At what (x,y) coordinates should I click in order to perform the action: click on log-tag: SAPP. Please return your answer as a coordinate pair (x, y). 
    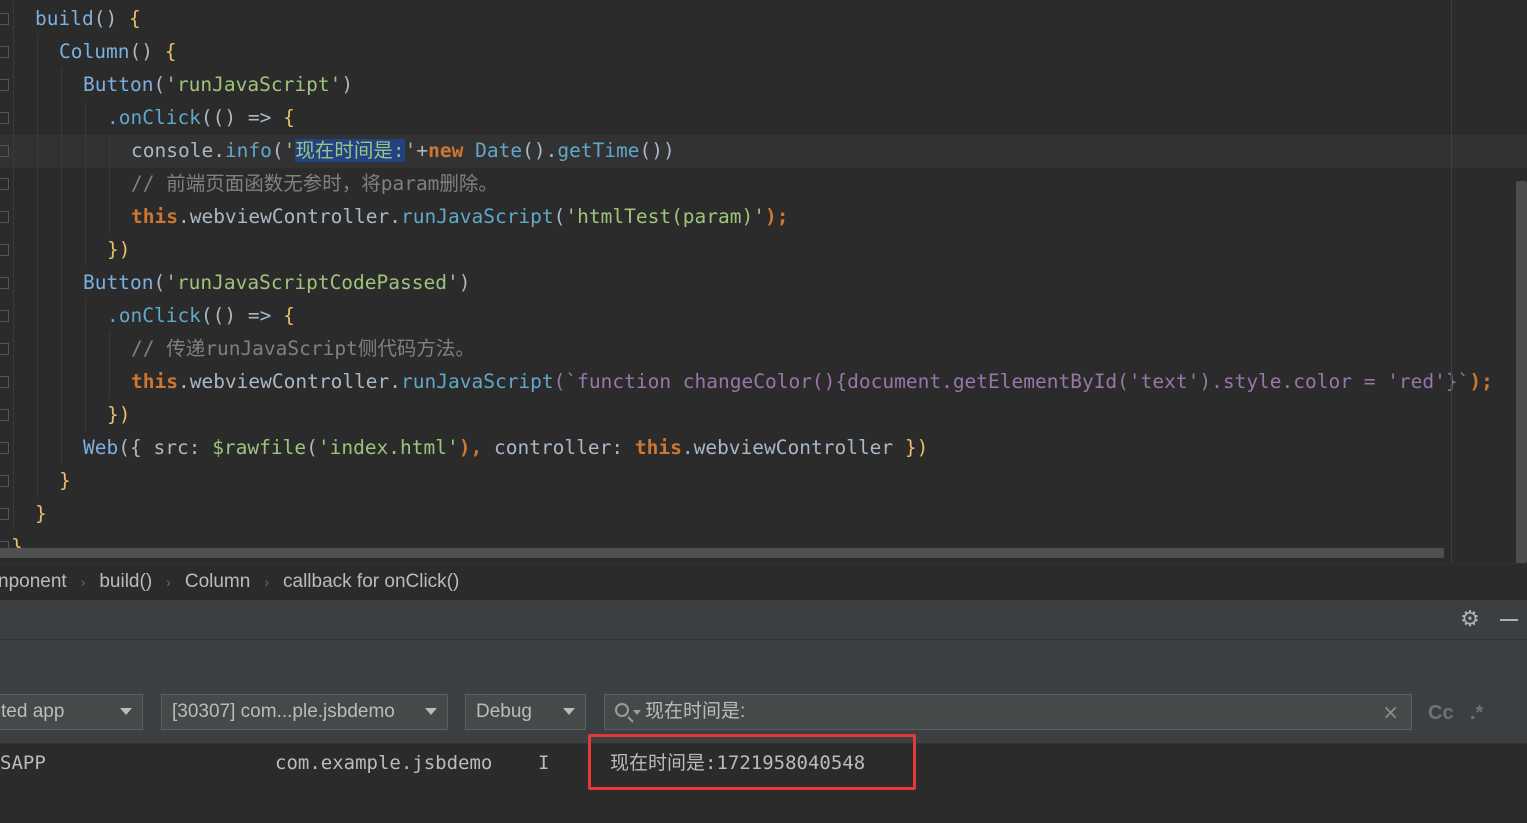
    Looking at the image, I should click on (23, 763).